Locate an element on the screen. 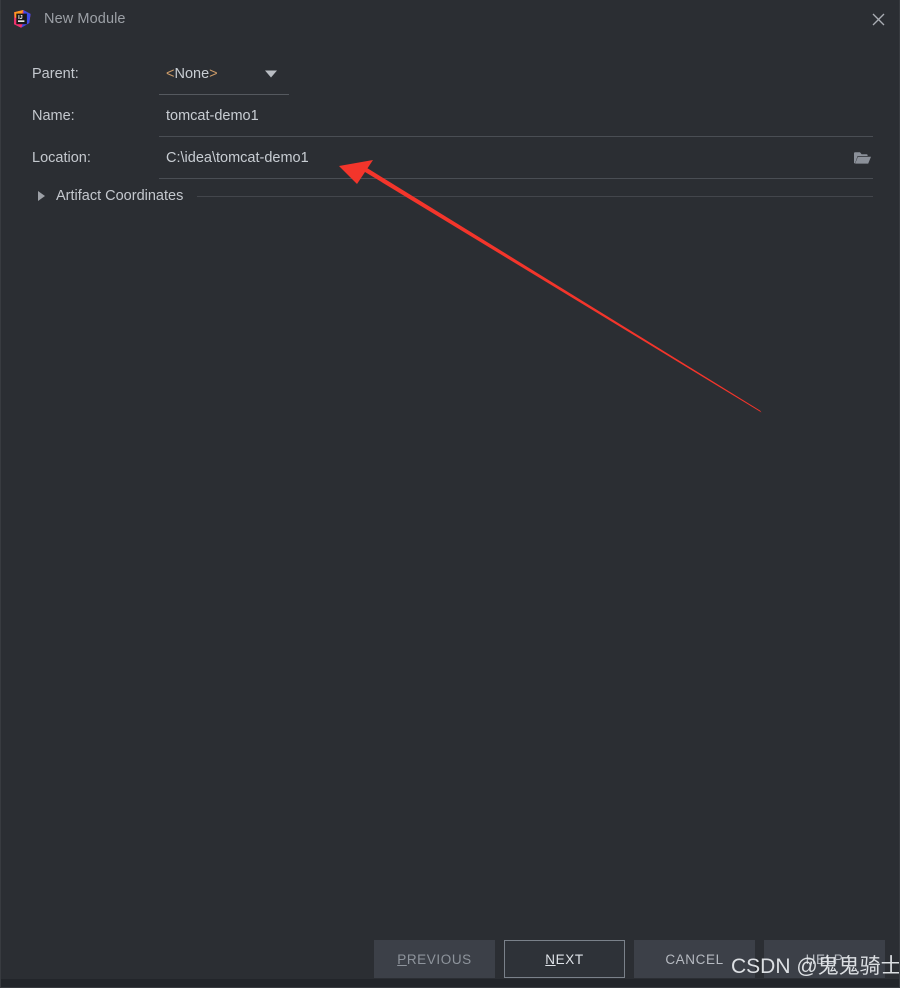 Image resolution: width=900 pixels, height=988 pixels. name-field-row: Name: tomcat-demo1 is located at coordinates (450, 116).